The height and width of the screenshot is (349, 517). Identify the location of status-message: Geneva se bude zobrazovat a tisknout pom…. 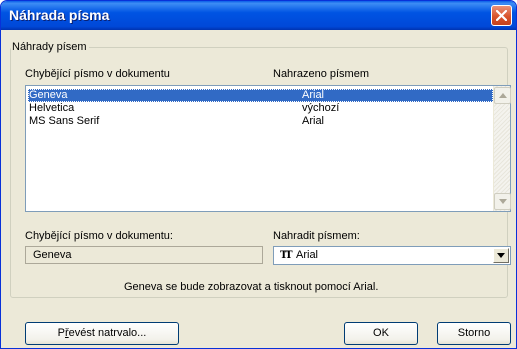
(251, 287).